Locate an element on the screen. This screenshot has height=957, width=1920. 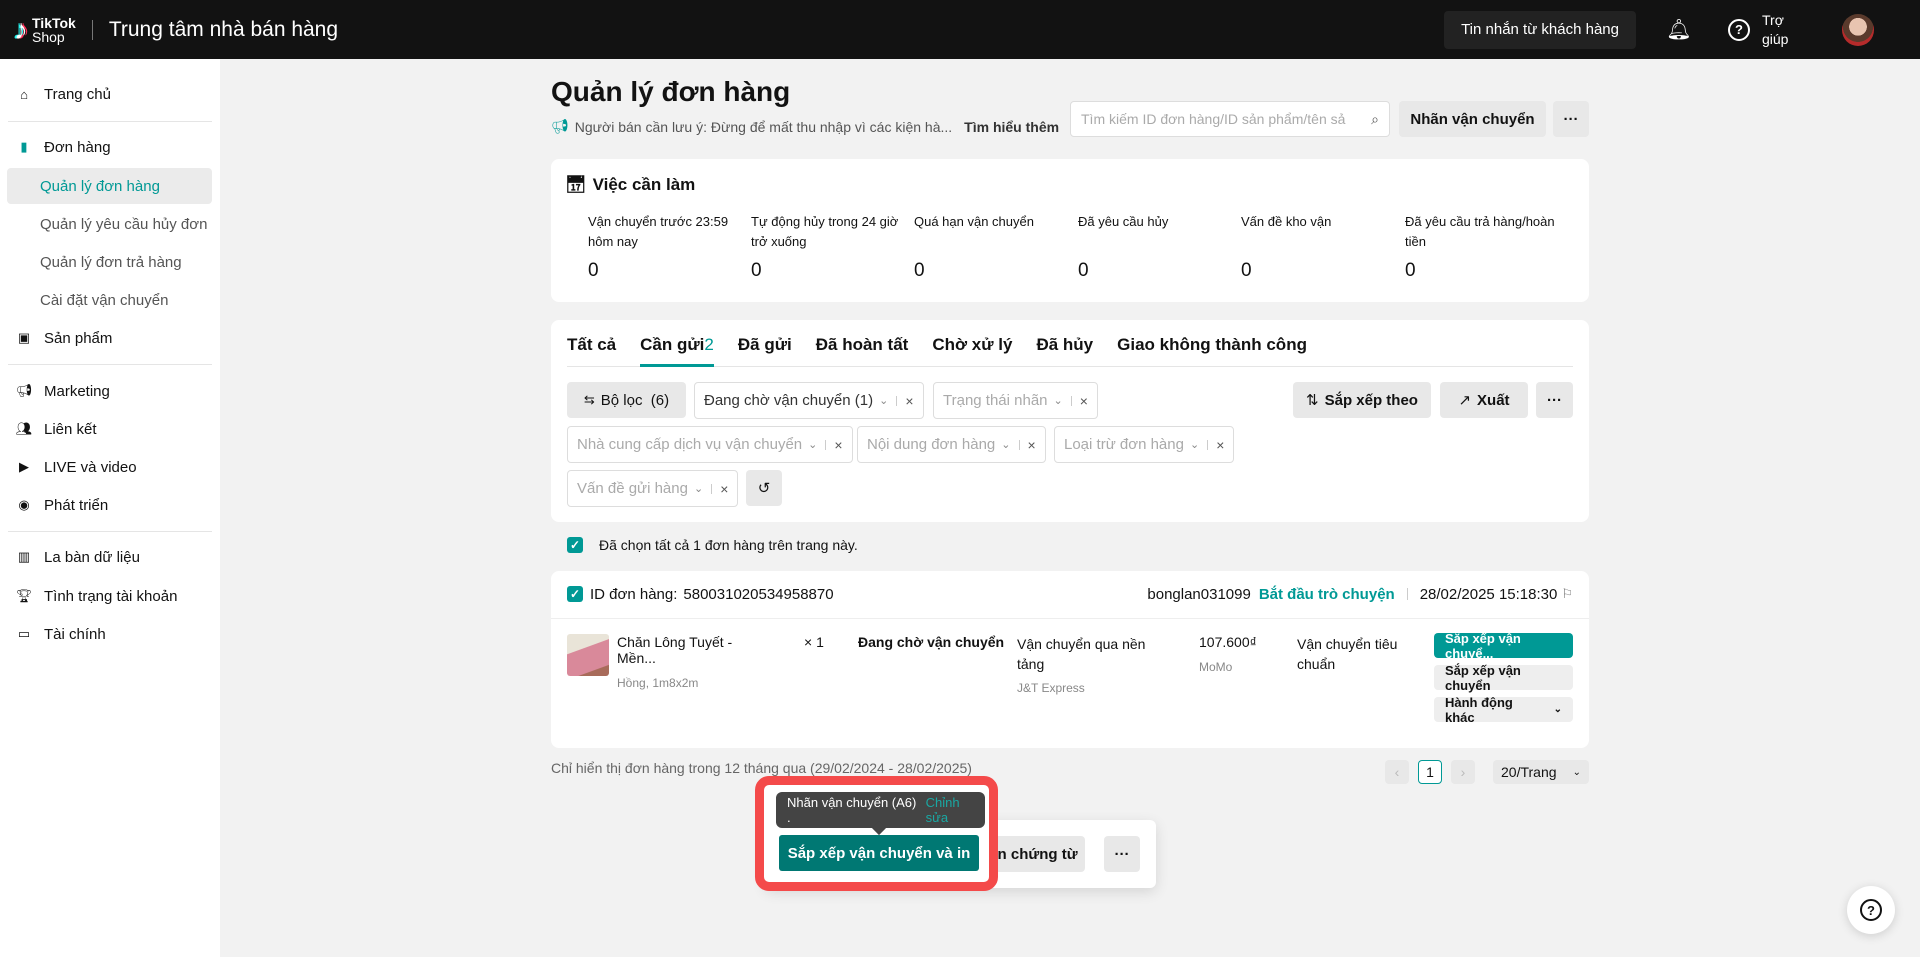
tab-failed-delivery: Giao không thành công is located at coordinates (1212, 351).